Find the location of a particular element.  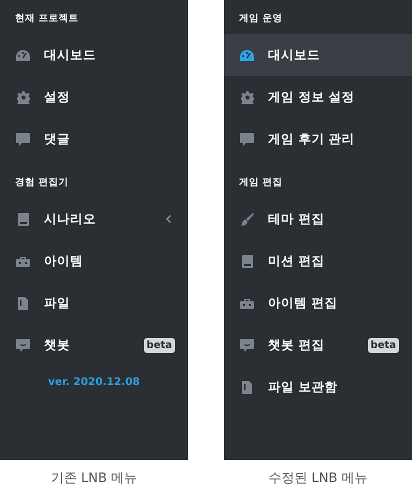

menu-item: 설정 is located at coordinates (94, 97).